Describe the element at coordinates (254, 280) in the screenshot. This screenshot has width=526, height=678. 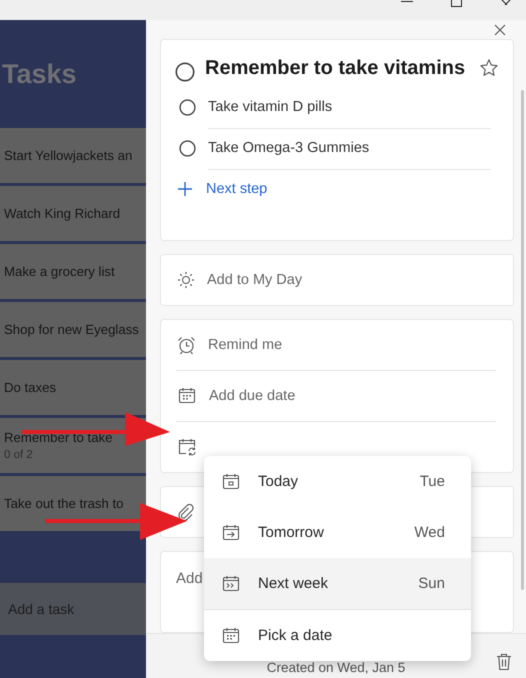
I see `add-to-my-day-button: Add to My Day` at that location.